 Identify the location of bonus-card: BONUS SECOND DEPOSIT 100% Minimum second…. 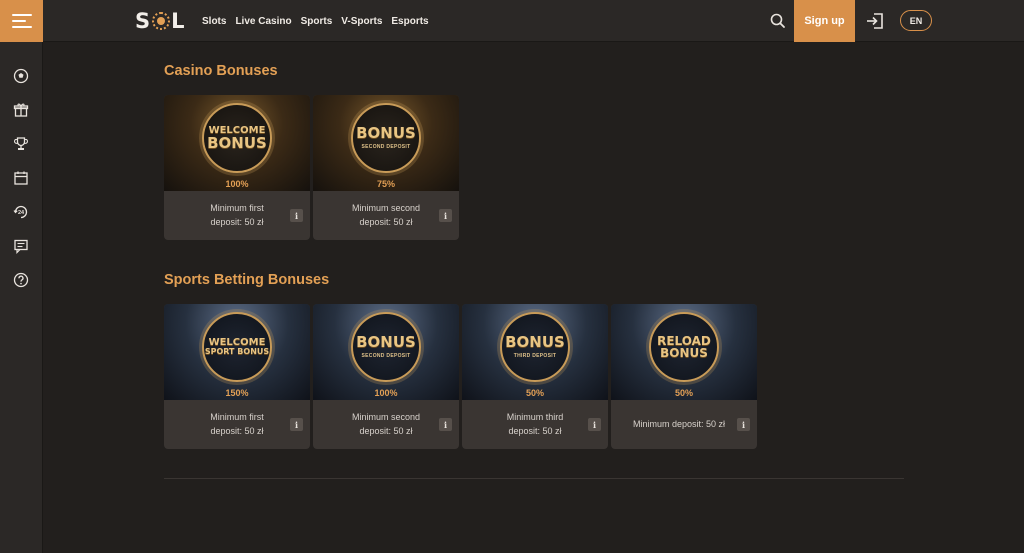
(386, 376).